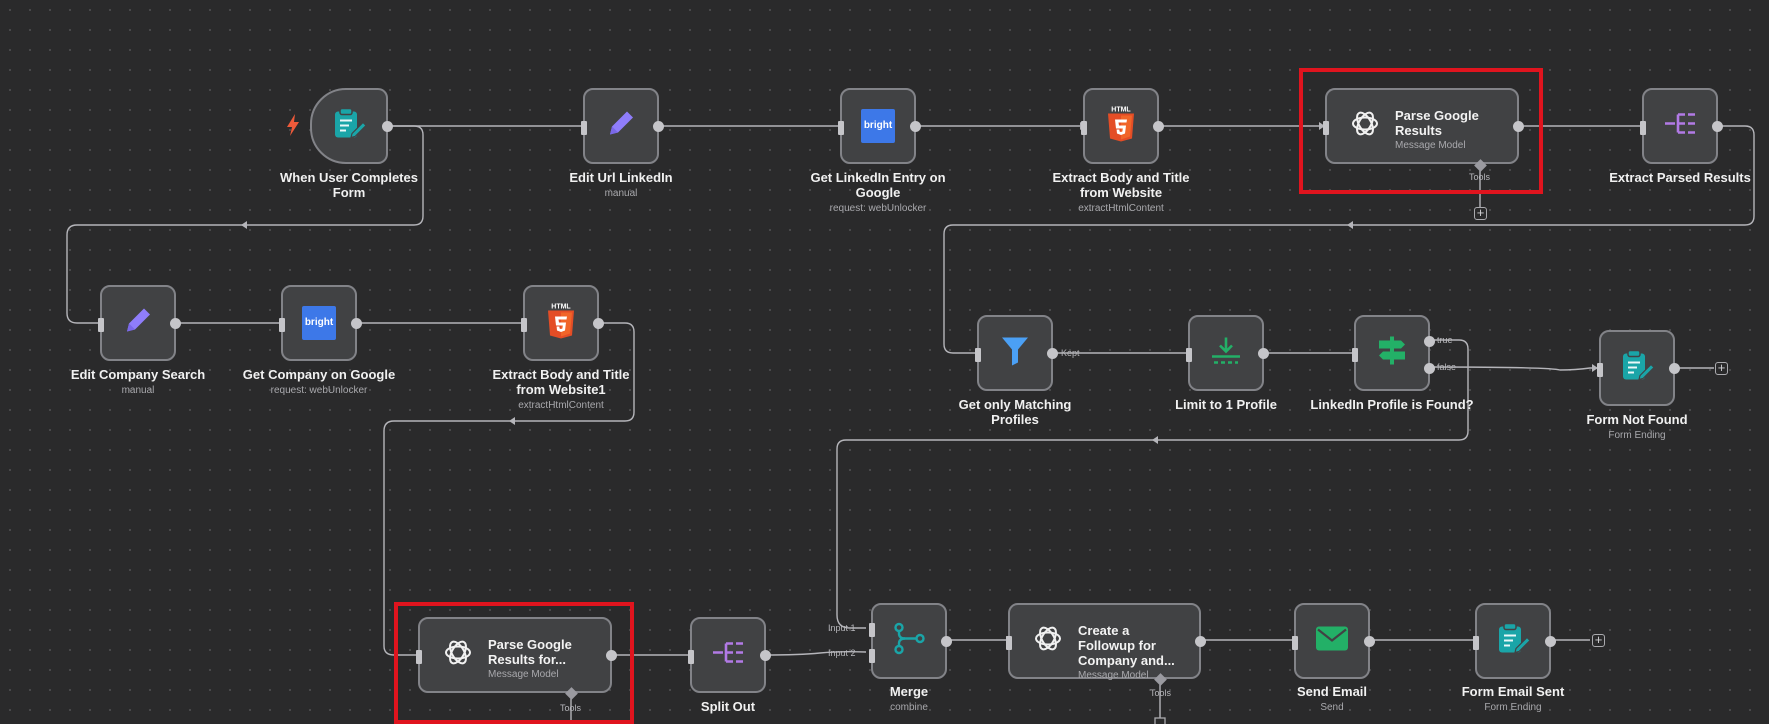  I want to click on node-label: Get Company on Google, so click(319, 374).